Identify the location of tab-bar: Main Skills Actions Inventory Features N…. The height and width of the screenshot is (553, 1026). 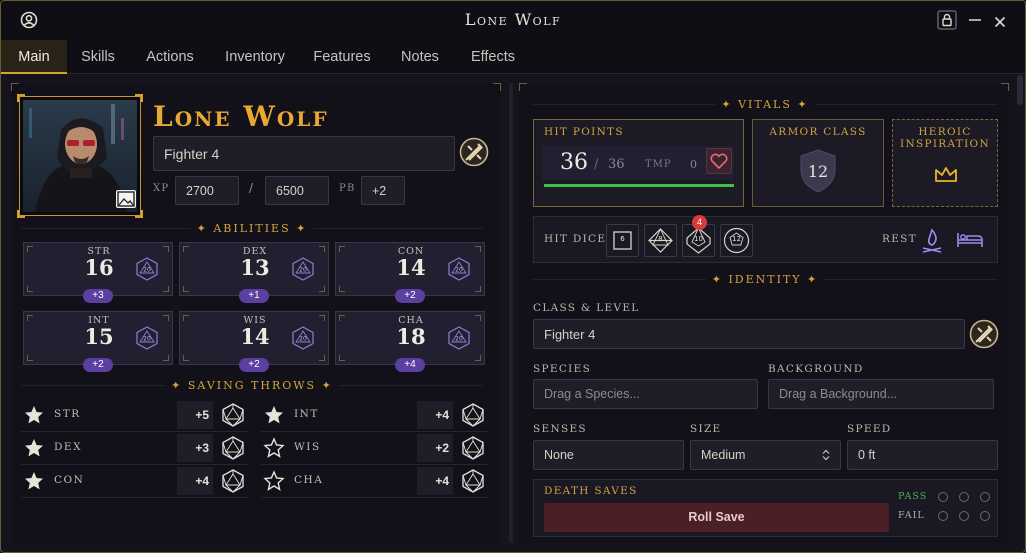
(513, 57).